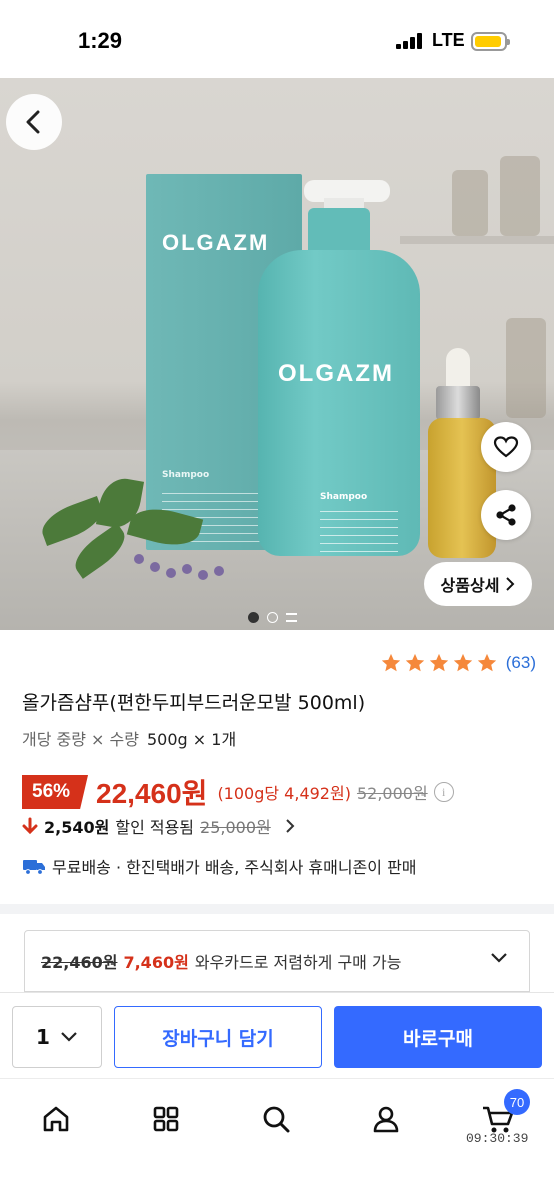 The height and width of the screenshot is (1200, 554). Describe the element at coordinates (284, 793) in the screenshot. I see `unit-price: (100g당 4,492원)` at that location.